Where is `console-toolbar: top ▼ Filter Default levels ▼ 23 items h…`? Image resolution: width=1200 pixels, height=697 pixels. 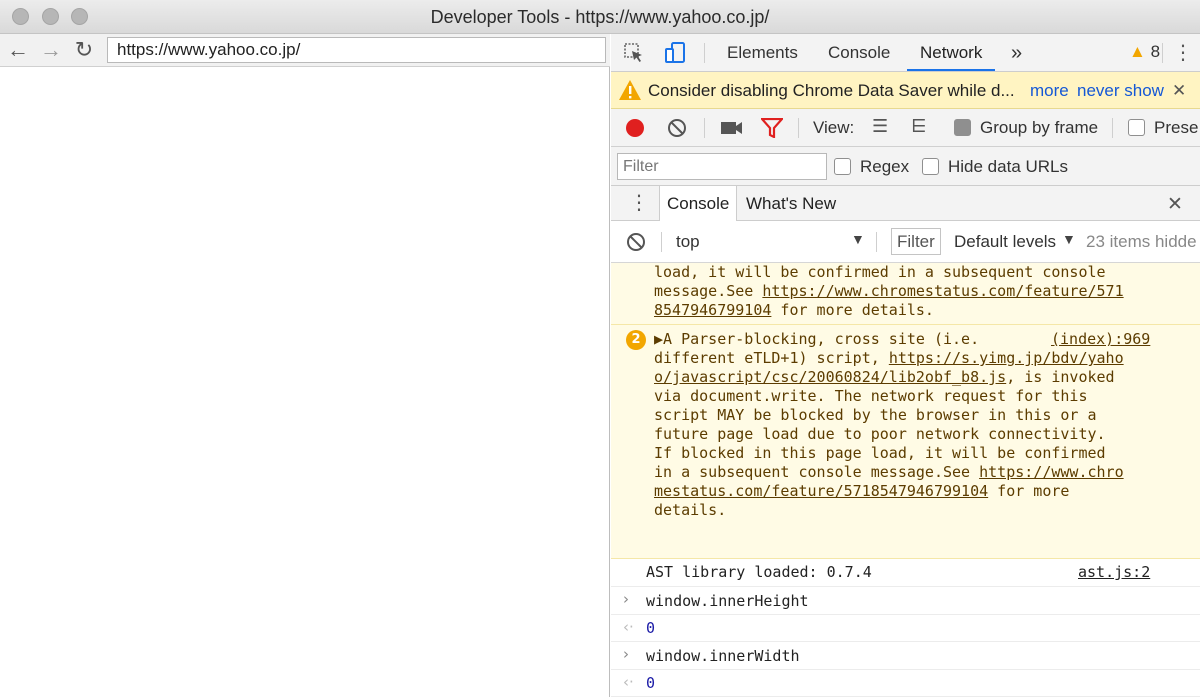 console-toolbar: top ▼ Filter Default levels ▼ 23 items h… is located at coordinates (905, 242).